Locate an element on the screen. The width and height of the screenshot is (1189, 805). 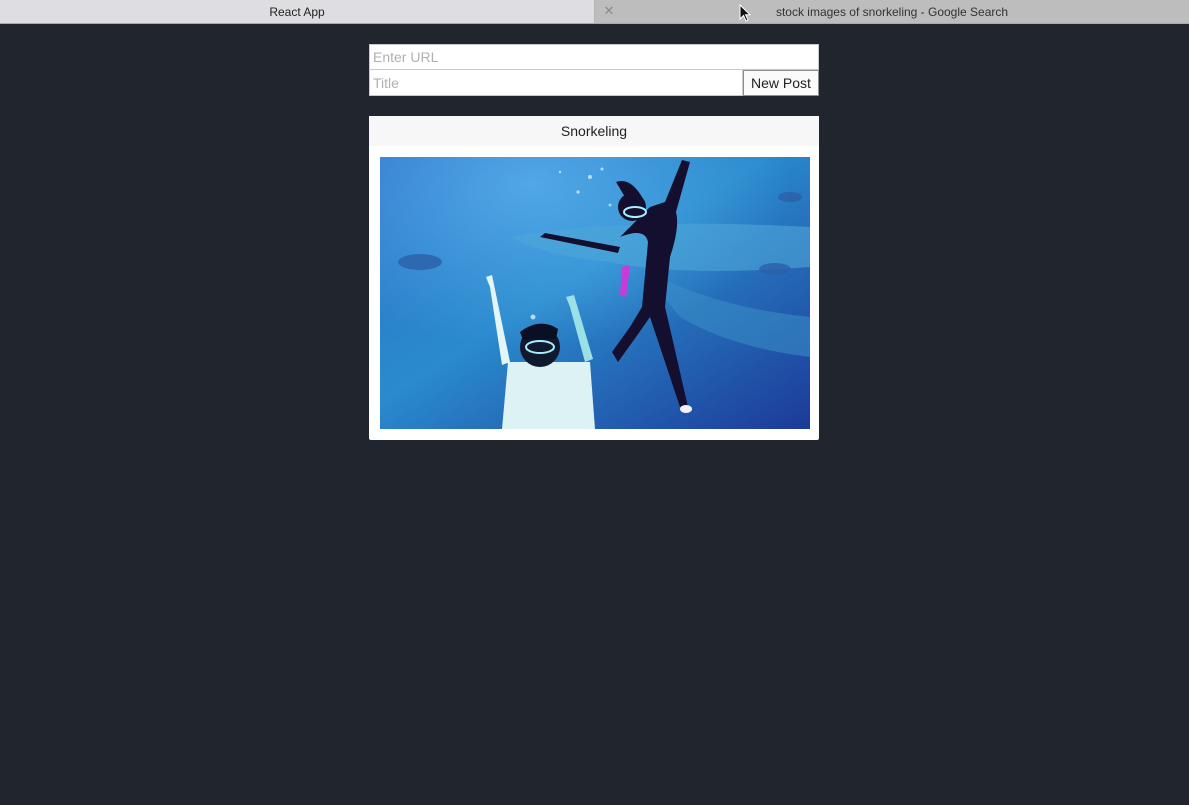
title-input is located at coordinates (556, 83).